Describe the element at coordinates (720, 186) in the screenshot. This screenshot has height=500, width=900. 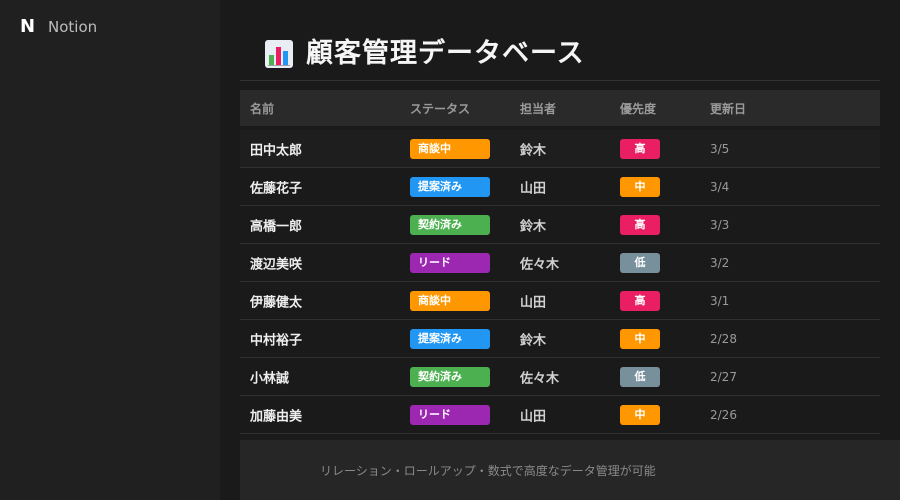
I see `cell-updated-date: 3/4` at that location.